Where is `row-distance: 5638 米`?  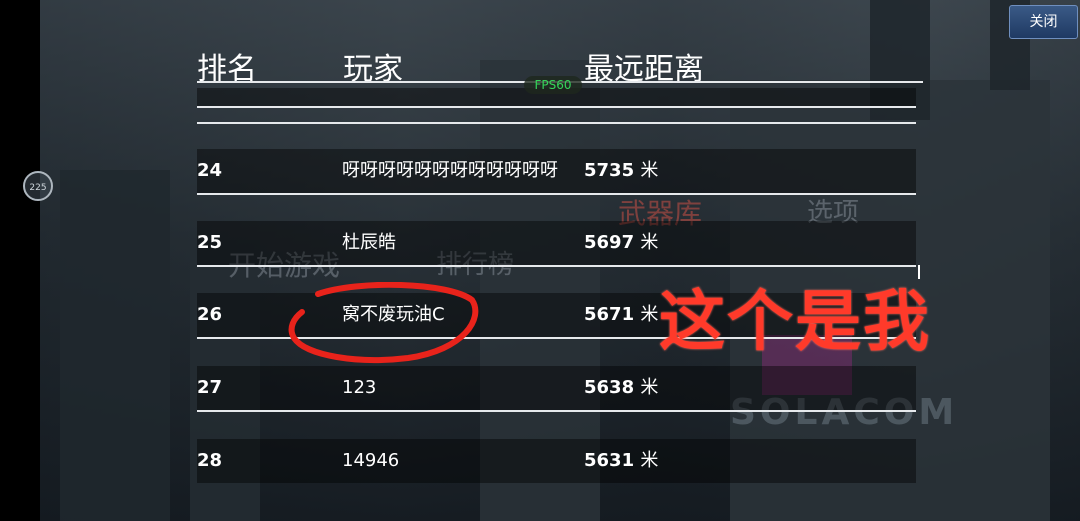 row-distance: 5638 米 is located at coordinates (621, 388).